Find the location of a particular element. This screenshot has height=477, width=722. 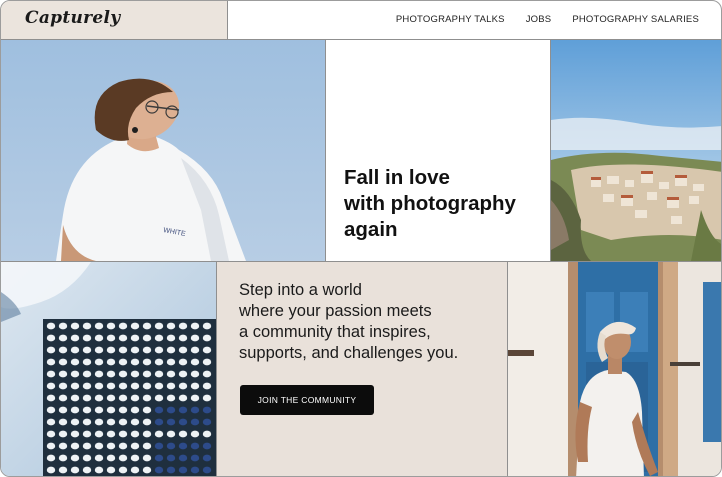

hero-headline: Fall in love with photography again is located at coordinates (446, 204).